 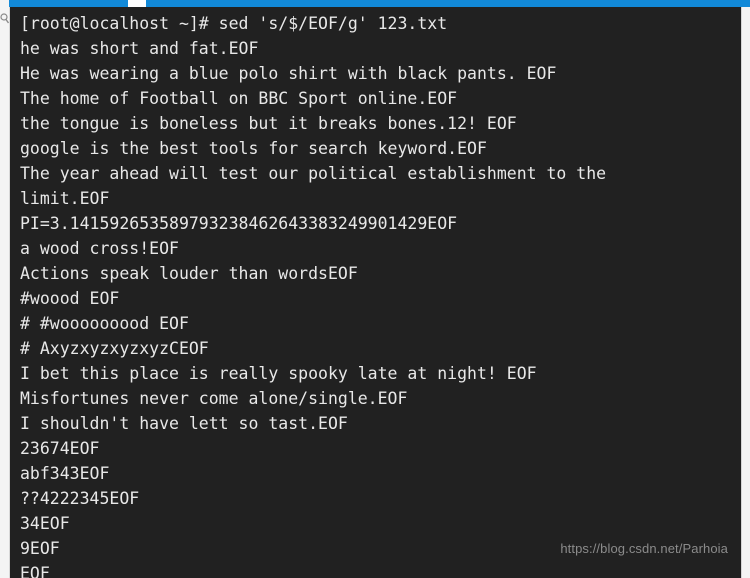 I want to click on search-icon, so click(x=4, y=19).